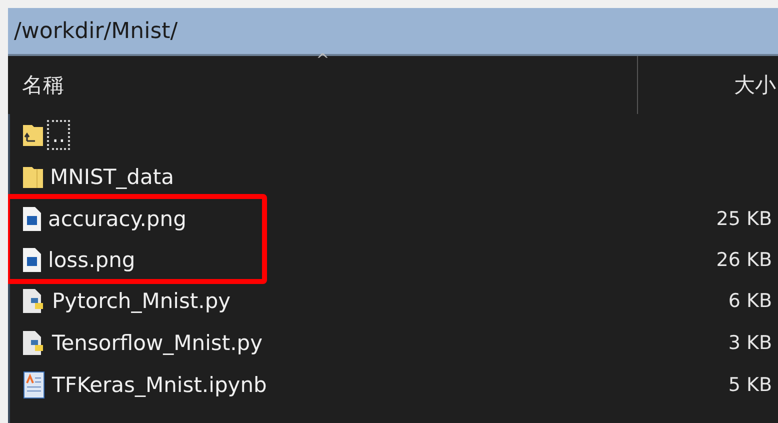 The width and height of the screenshot is (778, 423). What do you see at coordinates (157, 343) in the screenshot?
I see `file-name: Tensorflow_Mnist.py` at bounding box center [157, 343].